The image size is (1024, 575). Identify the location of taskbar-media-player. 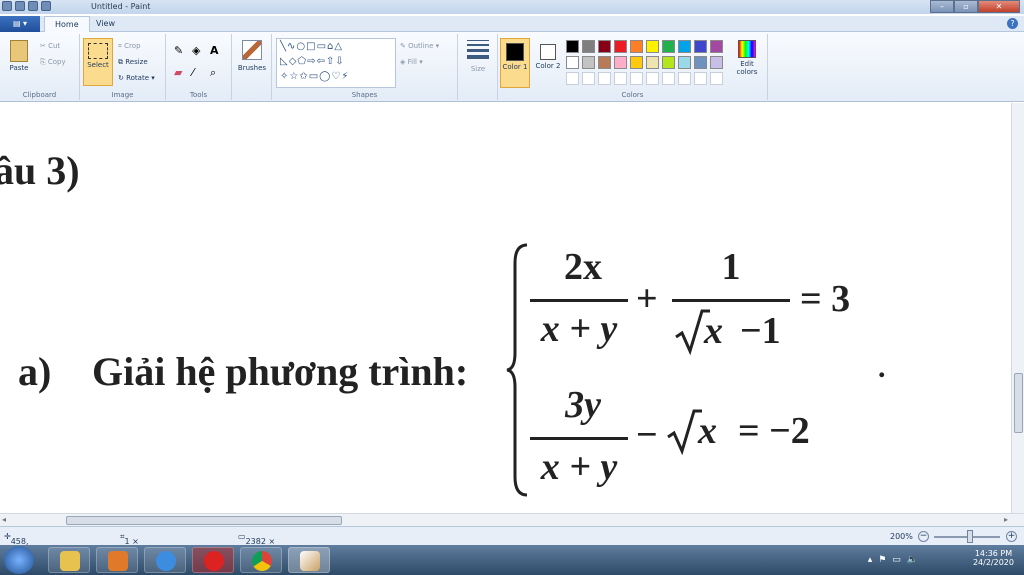
(117, 560).